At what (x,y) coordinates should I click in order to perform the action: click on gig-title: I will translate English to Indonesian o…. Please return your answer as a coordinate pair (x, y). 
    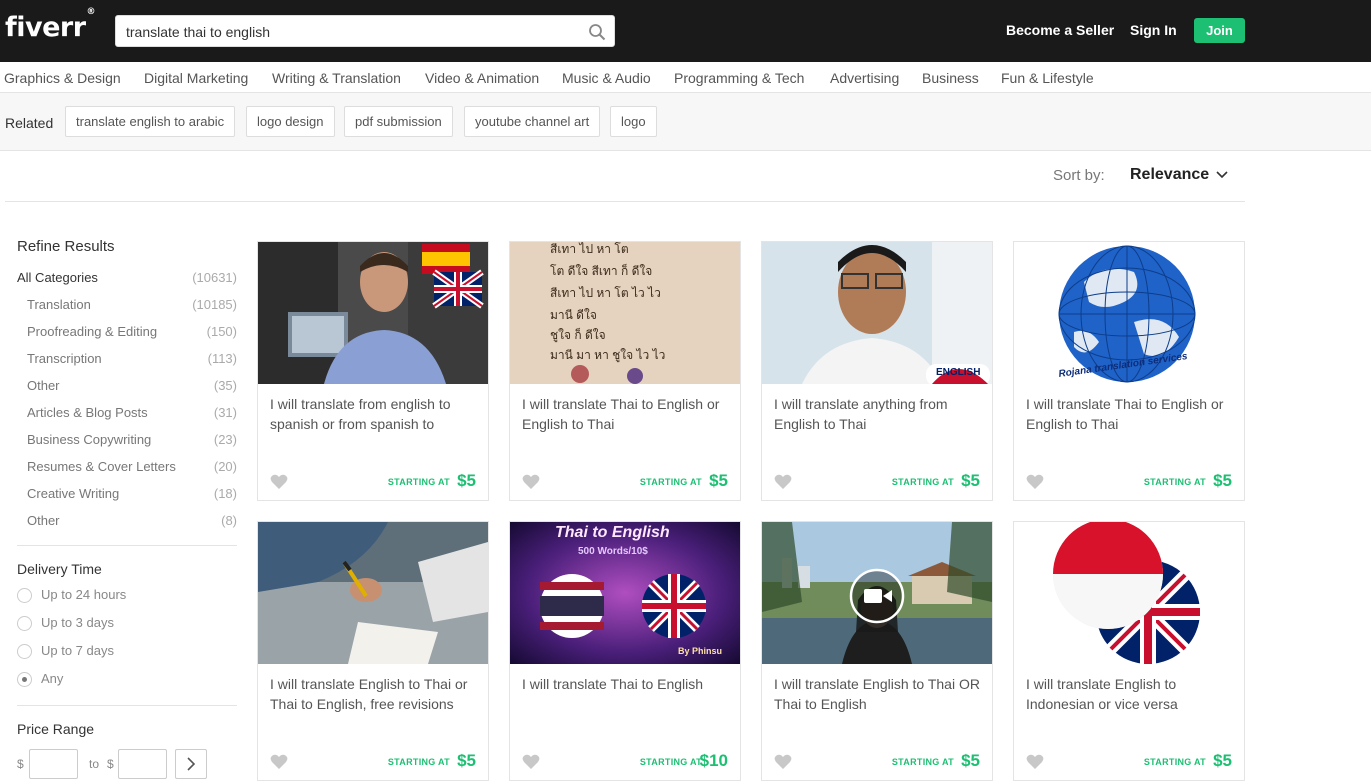
    Looking at the image, I should click on (1131, 694).